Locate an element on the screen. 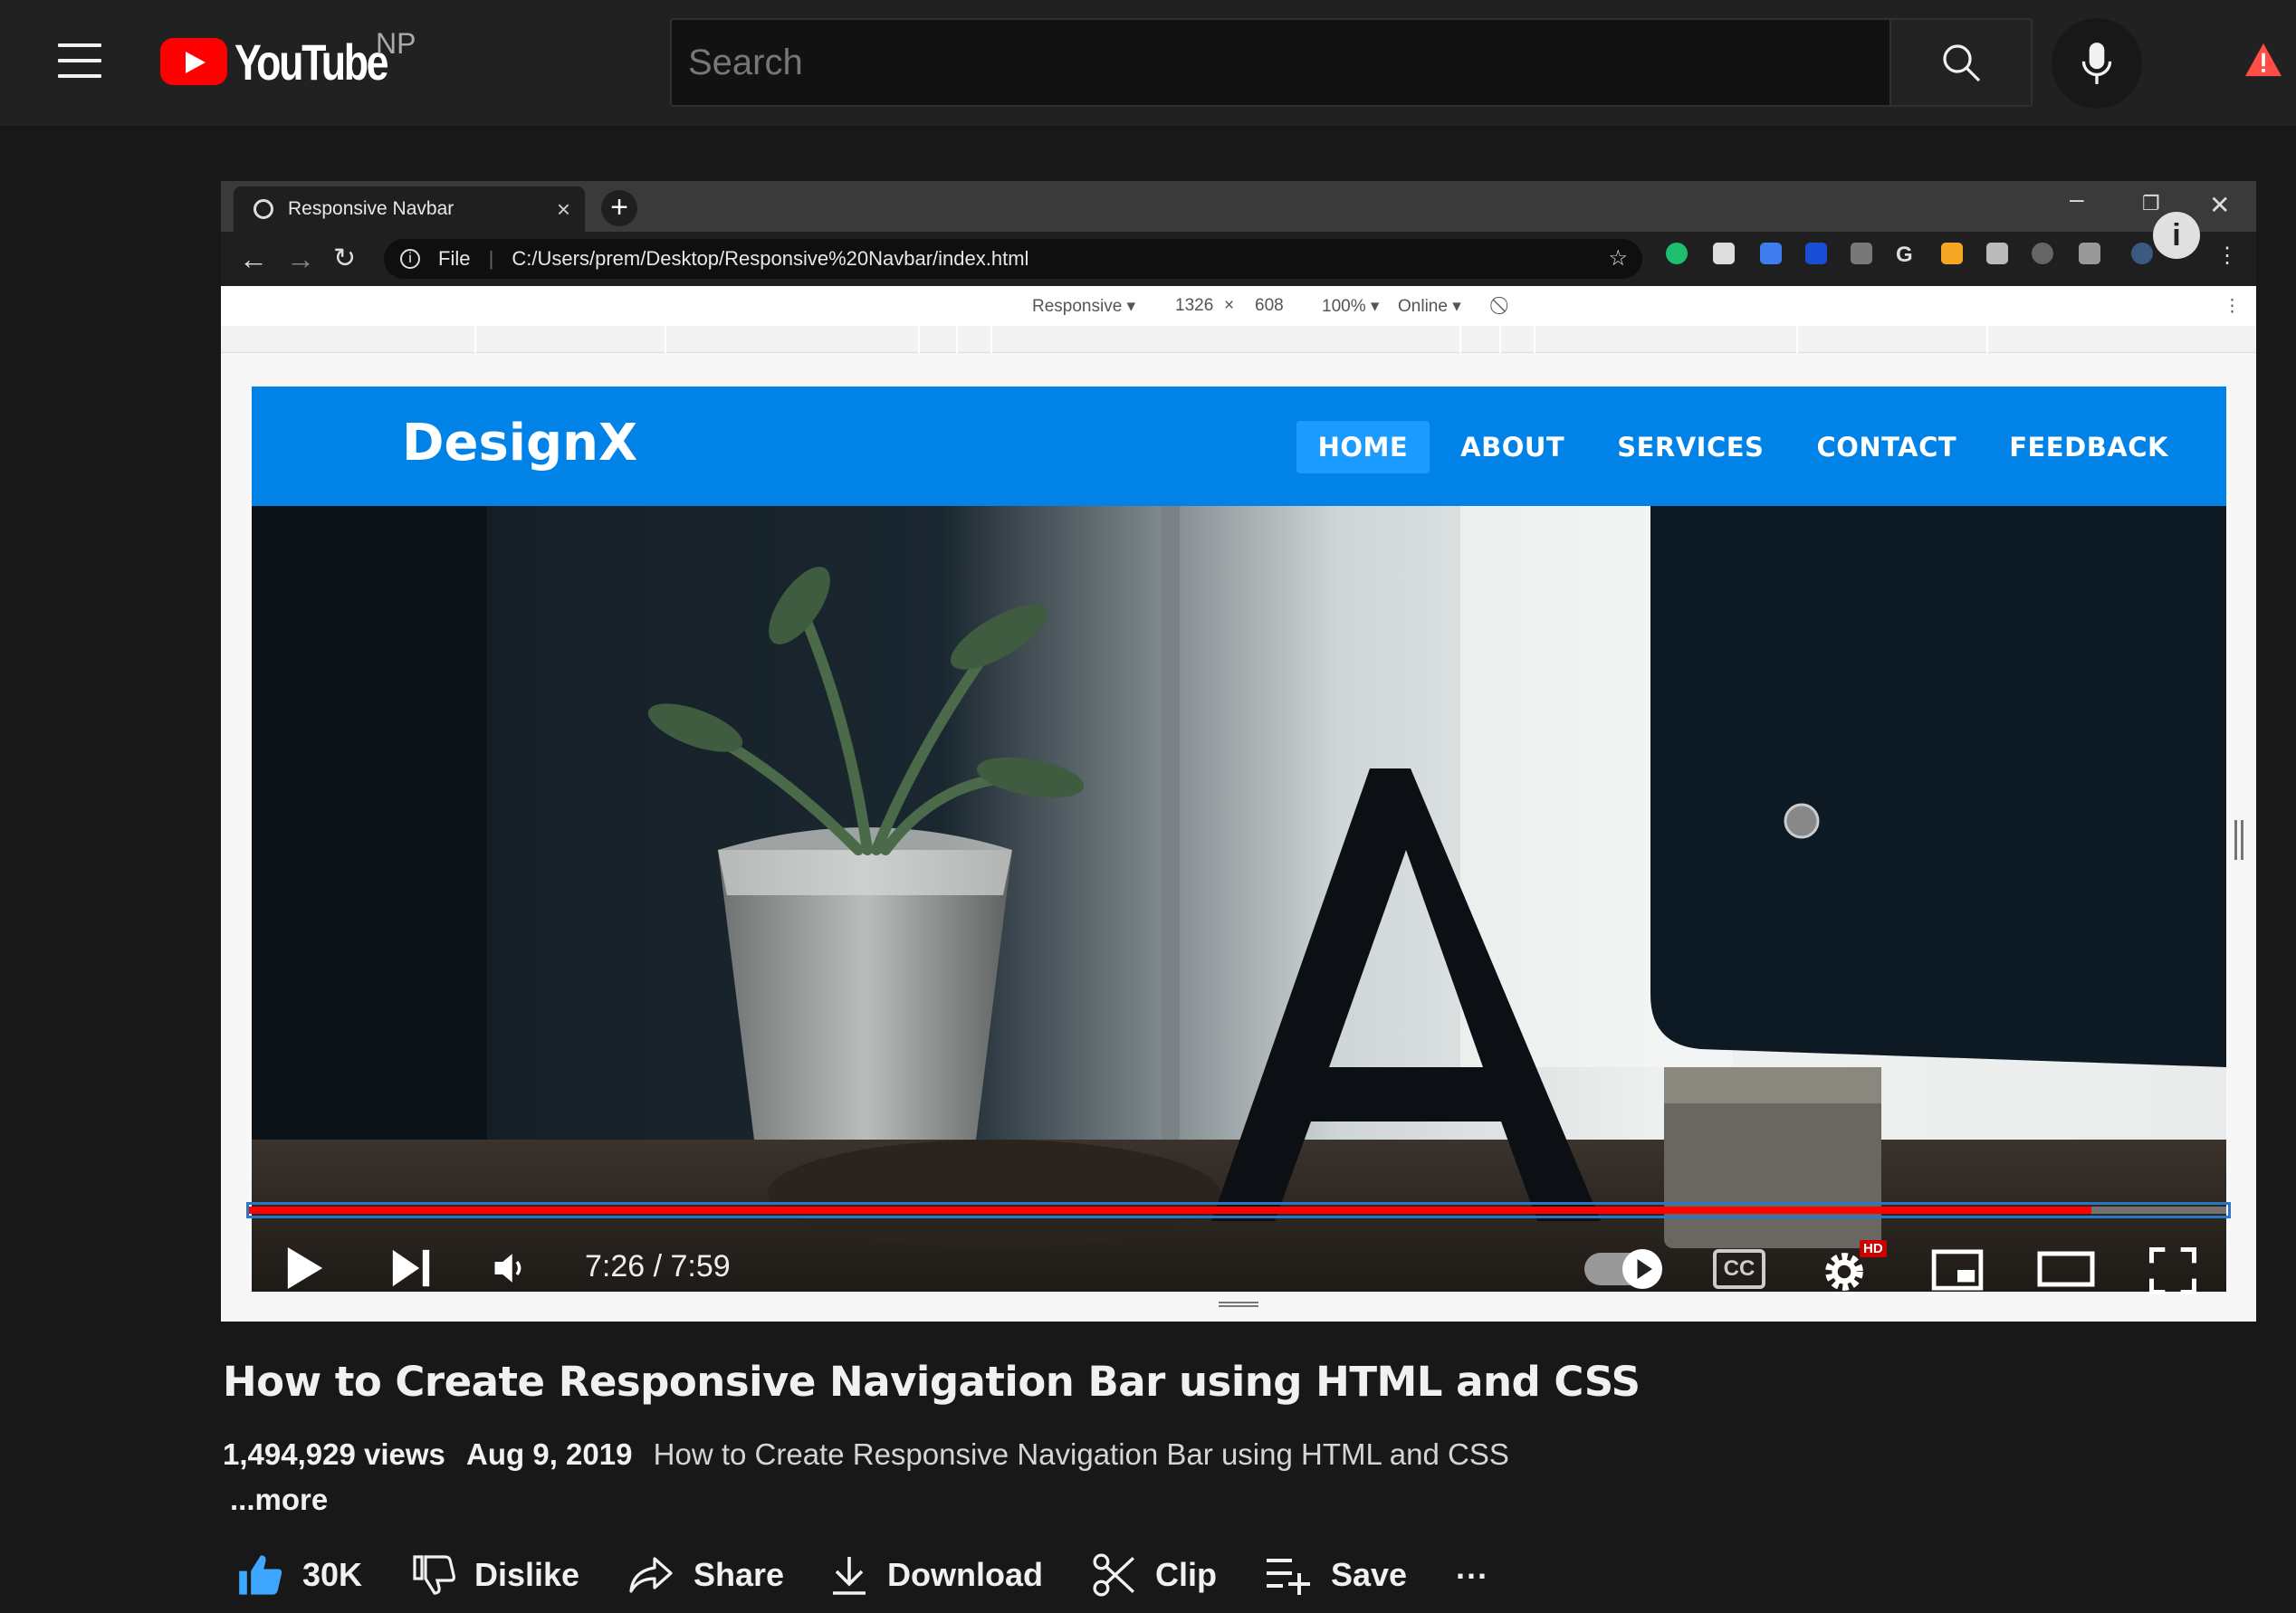 This screenshot has width=2296, height=1613. globe-icon is located at coordinates (263, 209).